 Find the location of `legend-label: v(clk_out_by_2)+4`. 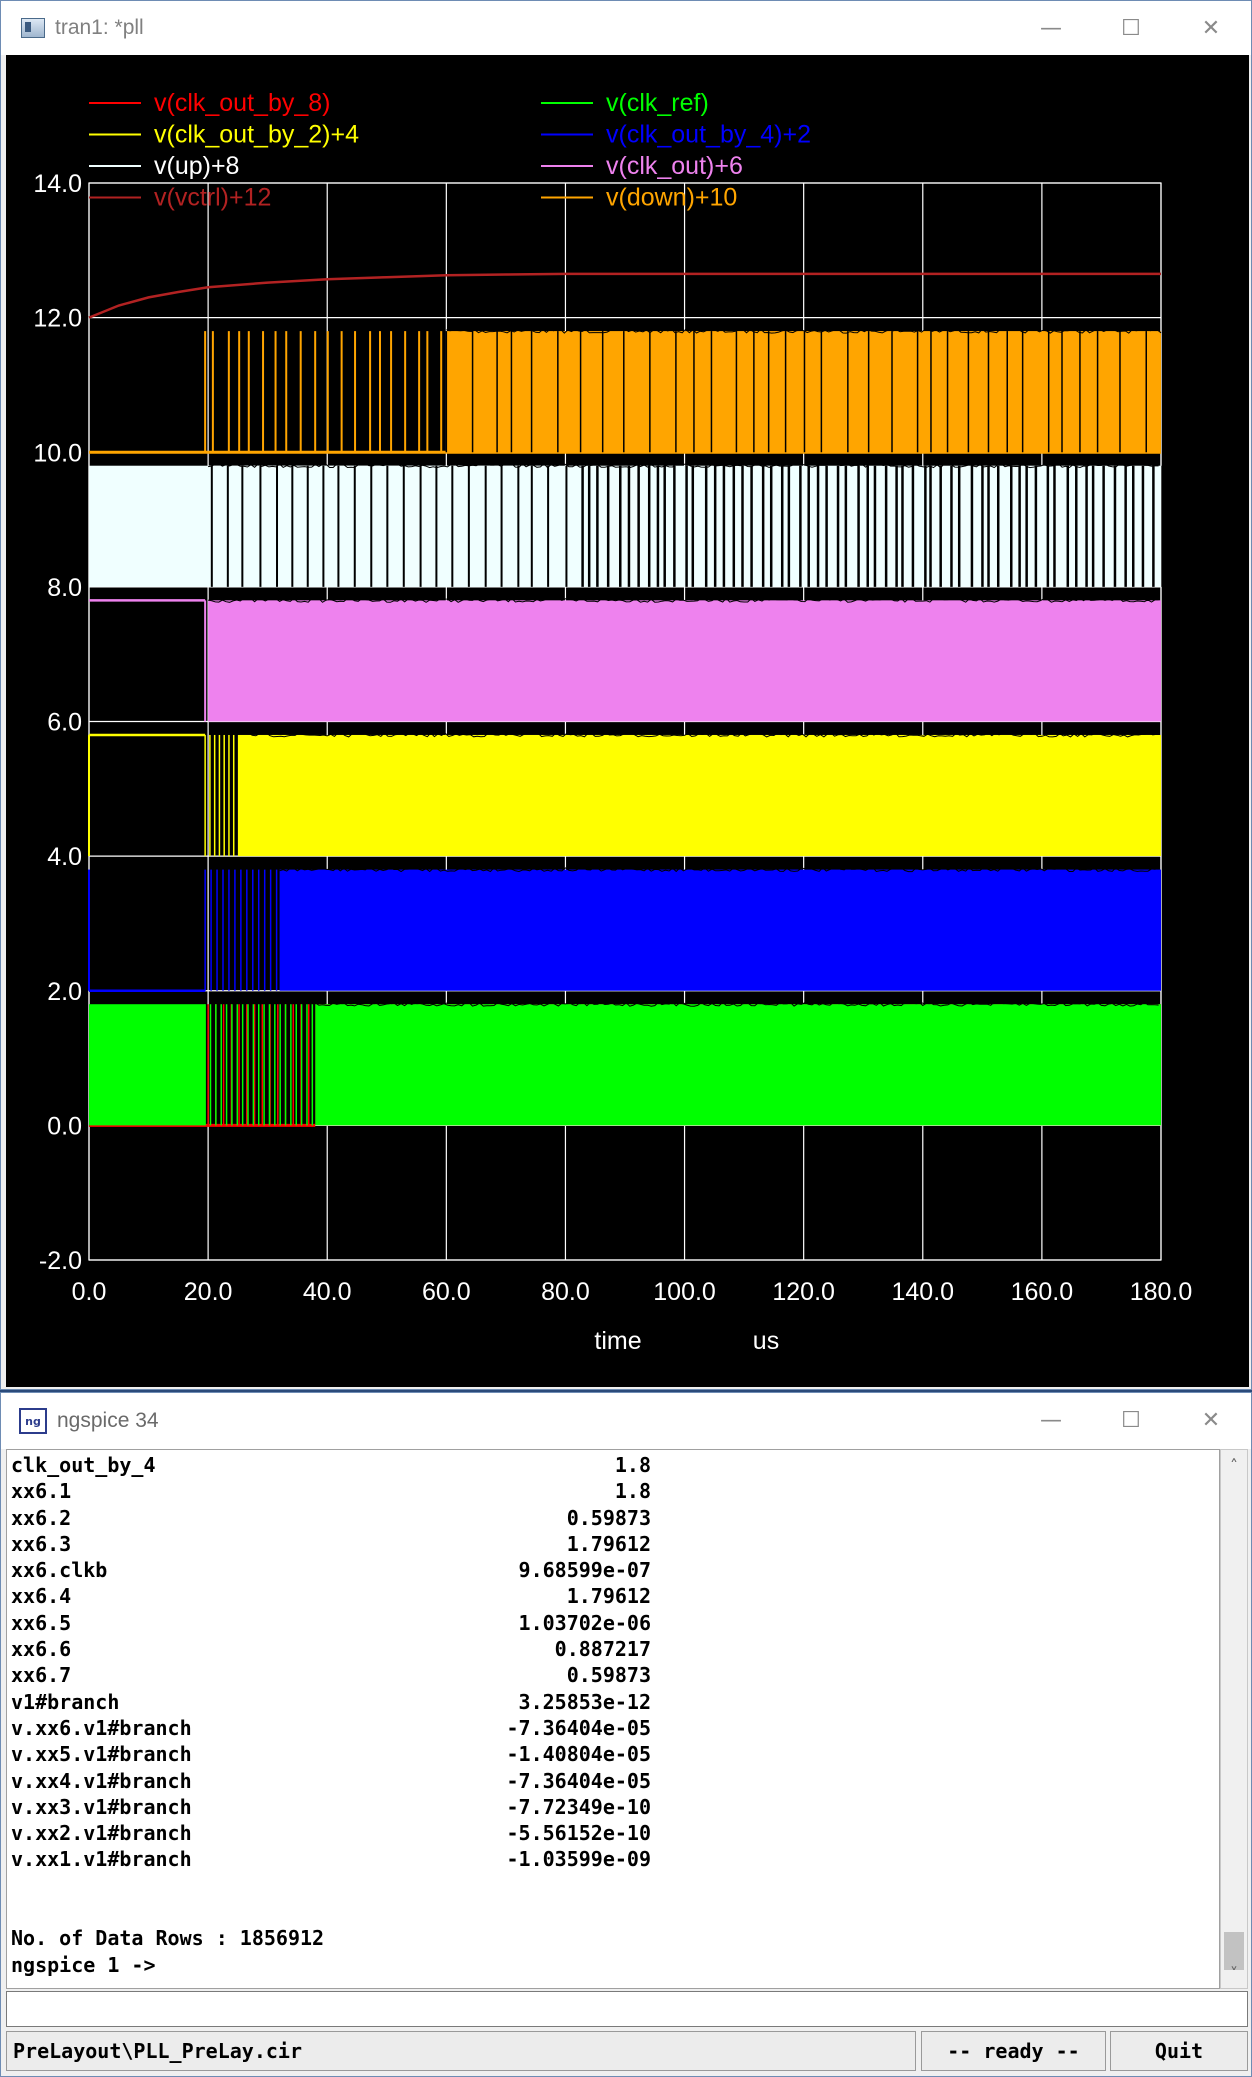

legend-label: v(clk_out_by_2)+4 is located at coordinates (256, 135).